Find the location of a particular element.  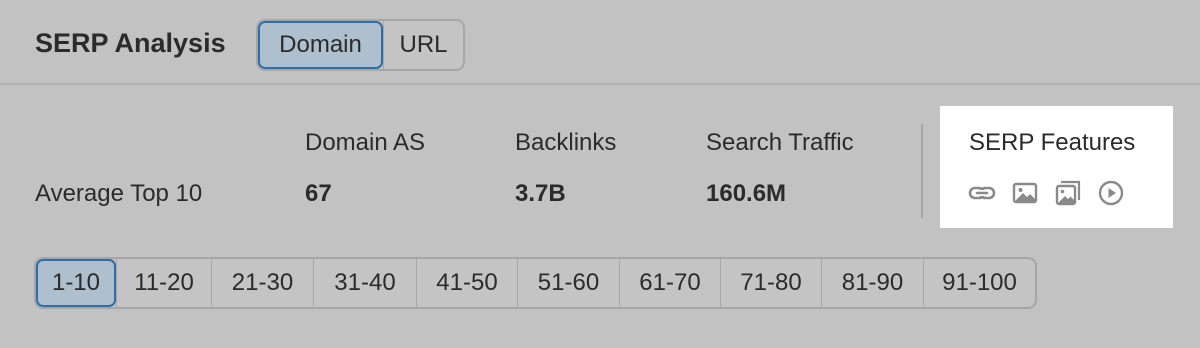

image-pack-icon is located at coordinates (1068, 193).